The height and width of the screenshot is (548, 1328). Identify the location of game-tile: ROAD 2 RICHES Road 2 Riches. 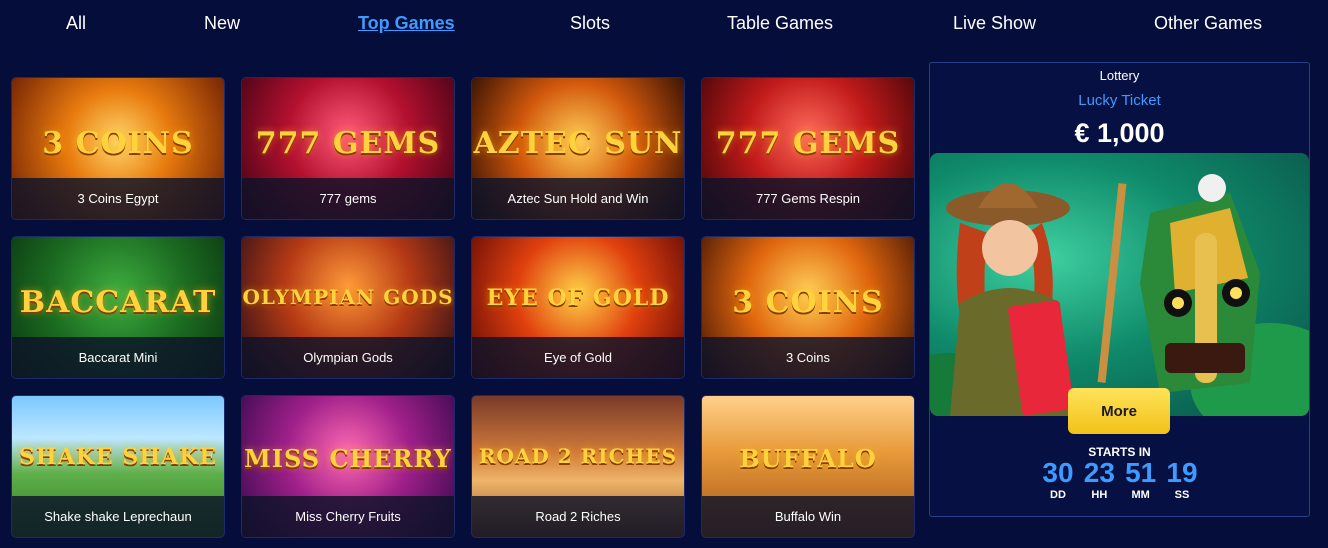
(578, 466).